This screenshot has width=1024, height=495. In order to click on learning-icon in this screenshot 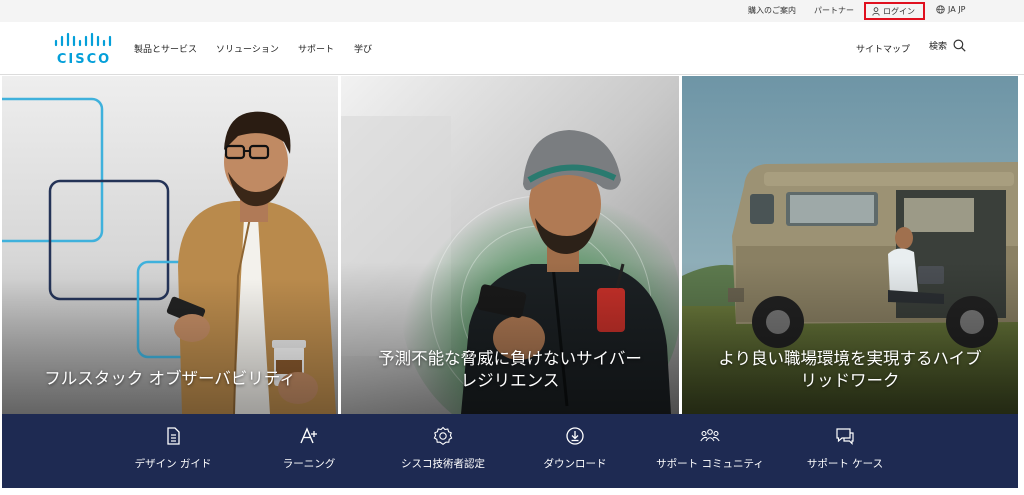, I will do `click(308, 435)`.